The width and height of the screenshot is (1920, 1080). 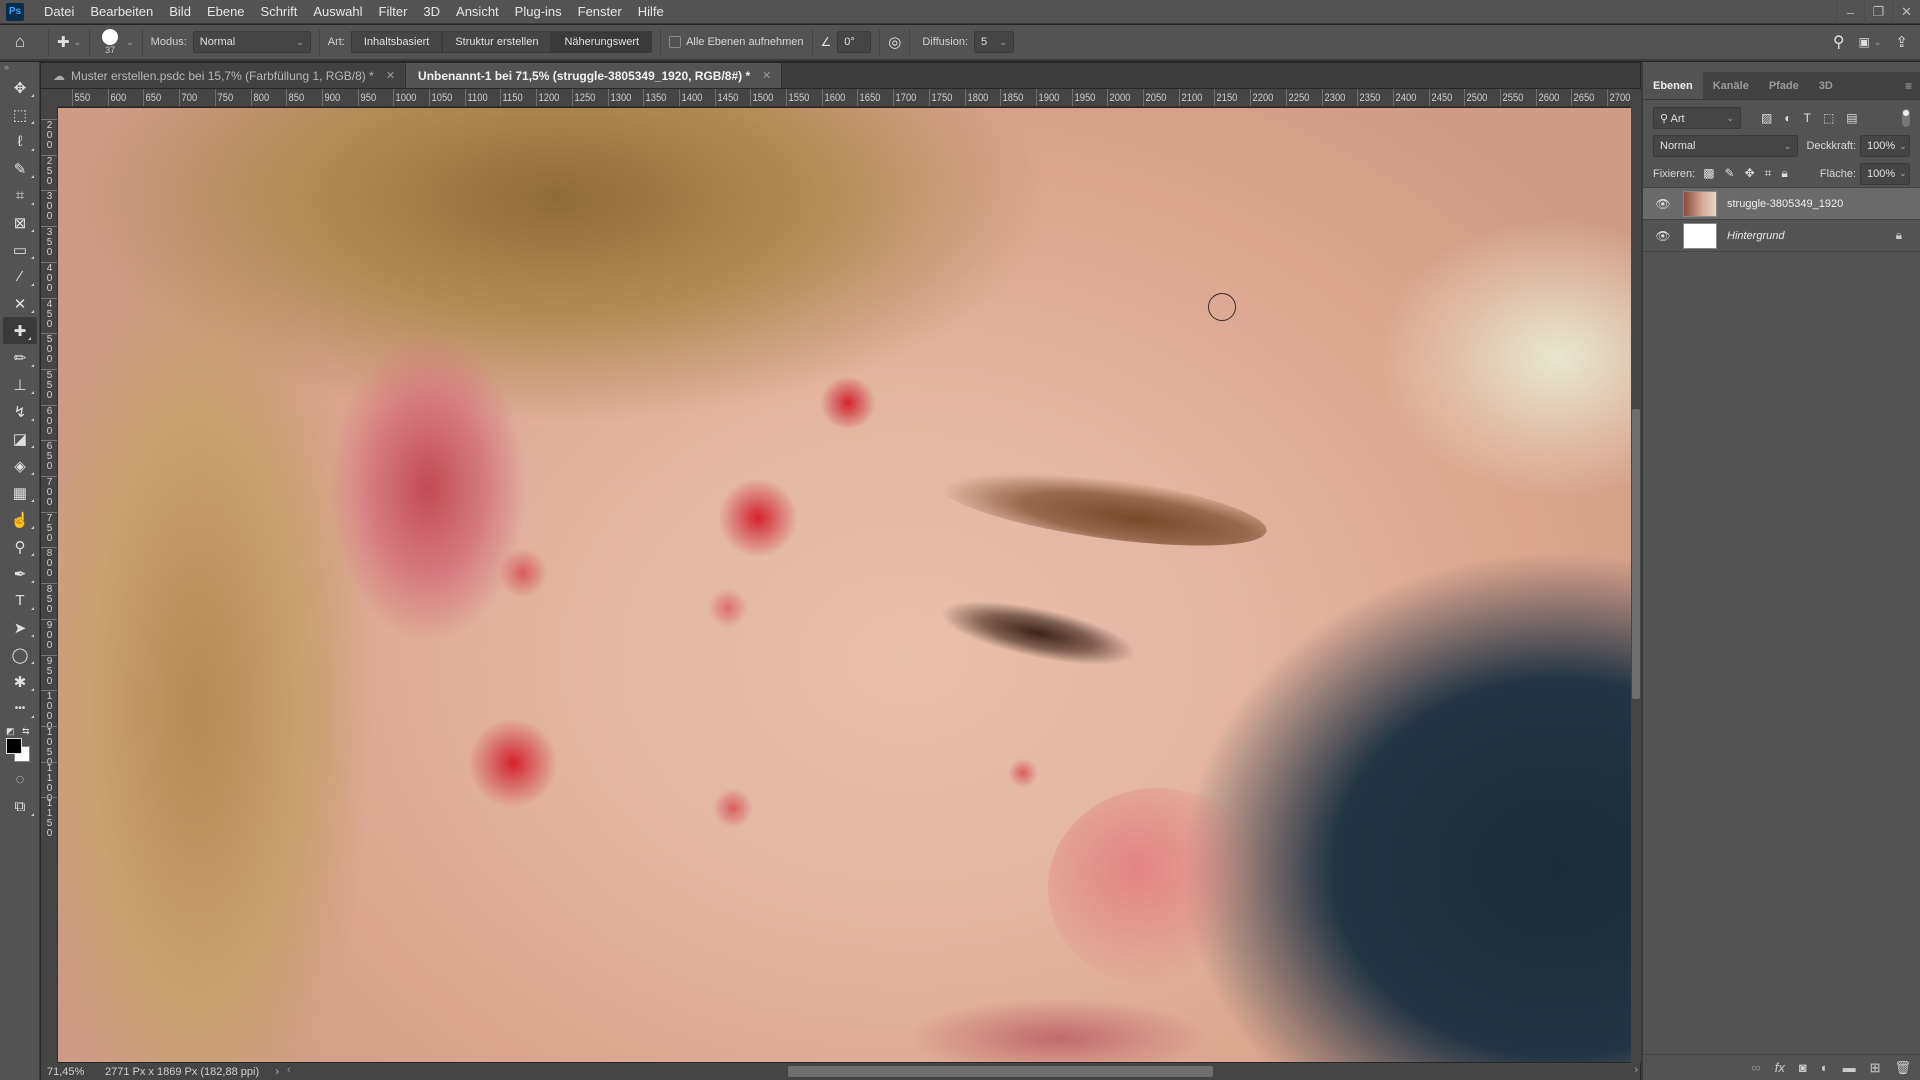 I want to click on lock-icon: 🔒︎, so click(x=1899, y=235).